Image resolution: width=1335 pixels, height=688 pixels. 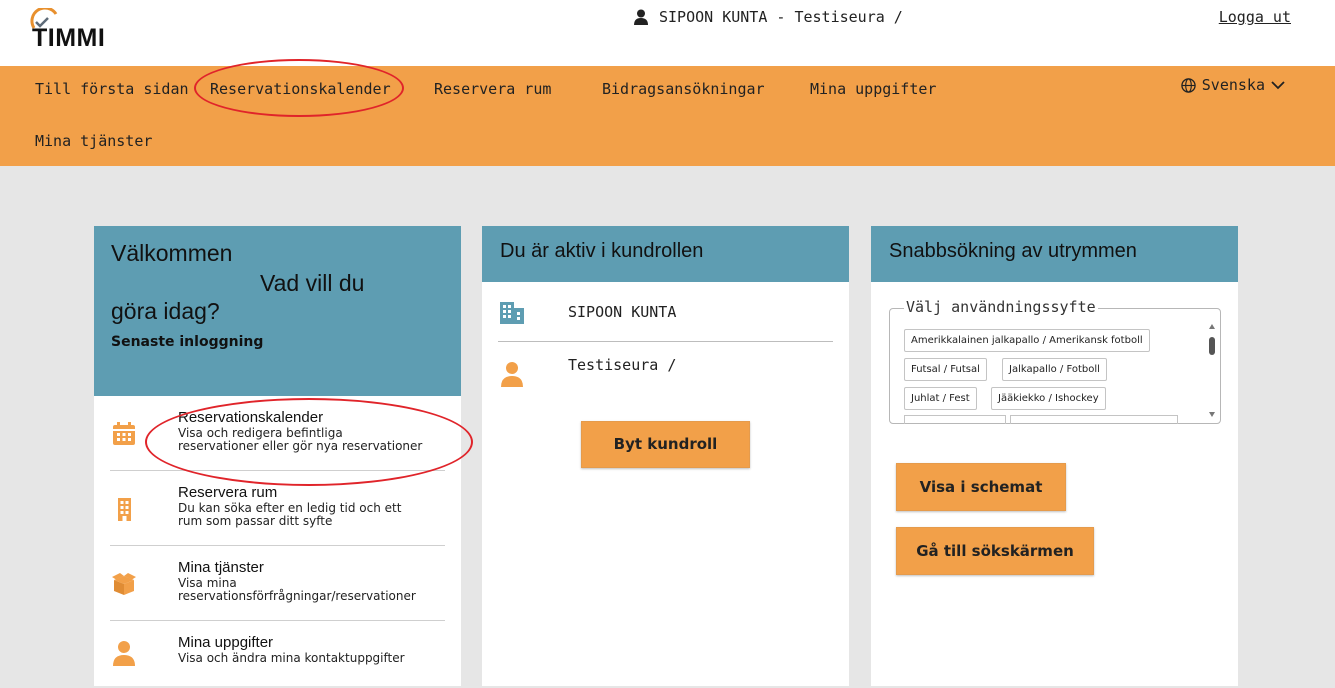 What do you see at coordinates (945, 369) in the screenshot?
I see `purpose-chip: Futsal / Futsal` at bounding box center [945, 369].